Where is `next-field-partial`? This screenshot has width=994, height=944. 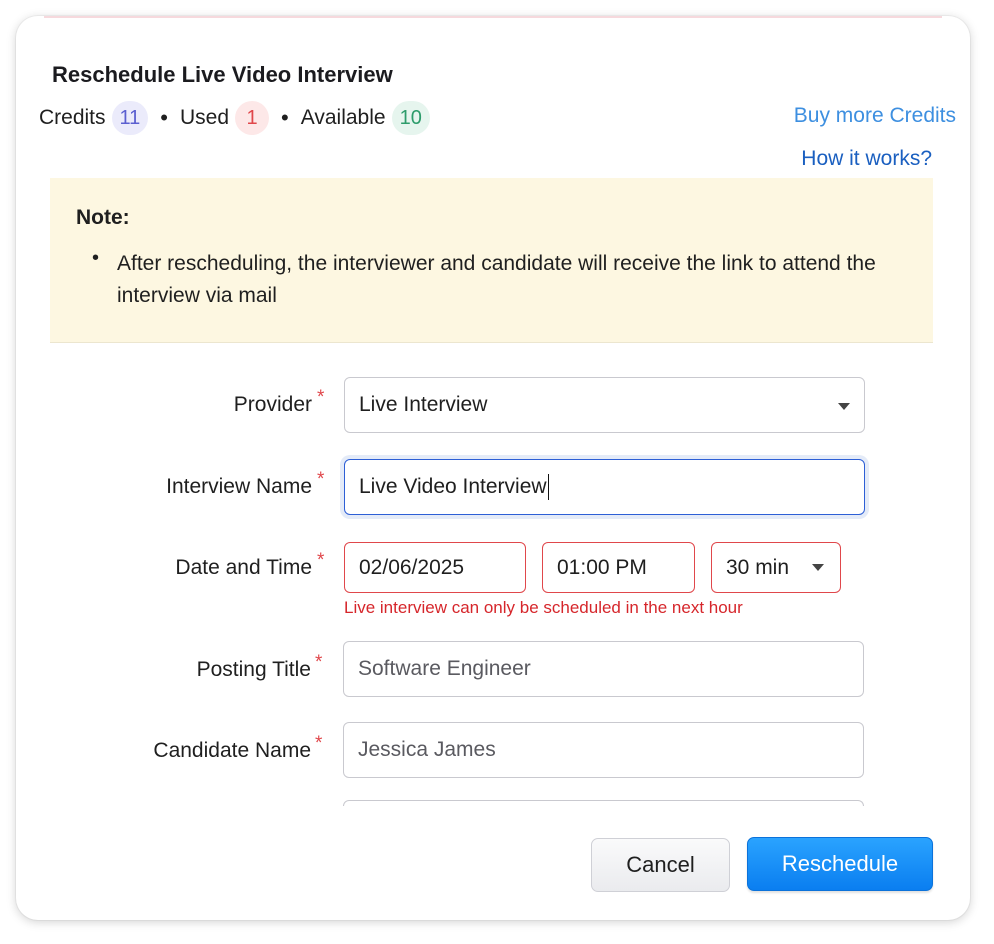
next-field-partial is located at coordinates (603, 803).